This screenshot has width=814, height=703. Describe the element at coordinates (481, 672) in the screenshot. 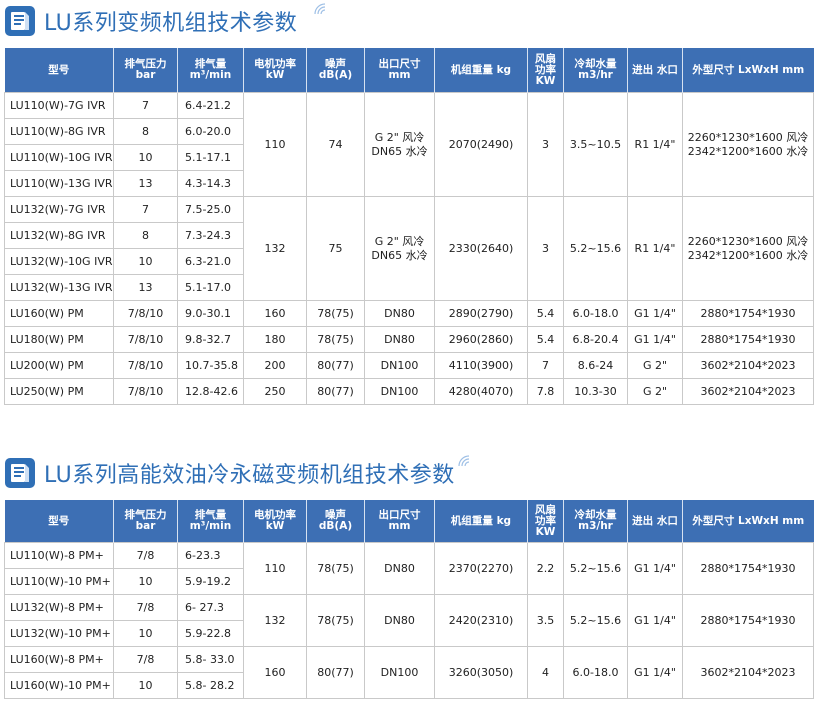

I see `weight-cell: 3260(3050)` at that location.